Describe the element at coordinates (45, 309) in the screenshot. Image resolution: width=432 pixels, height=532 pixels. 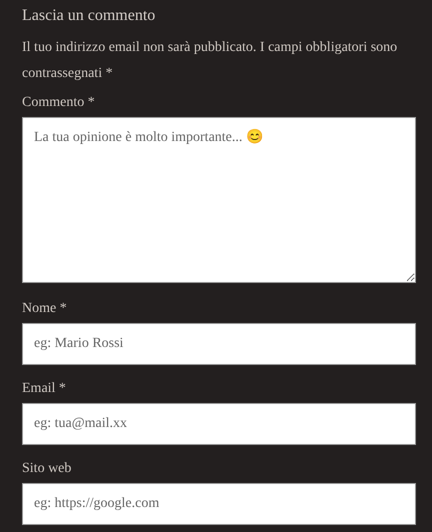
I see `field-label: Nome *` at that location.